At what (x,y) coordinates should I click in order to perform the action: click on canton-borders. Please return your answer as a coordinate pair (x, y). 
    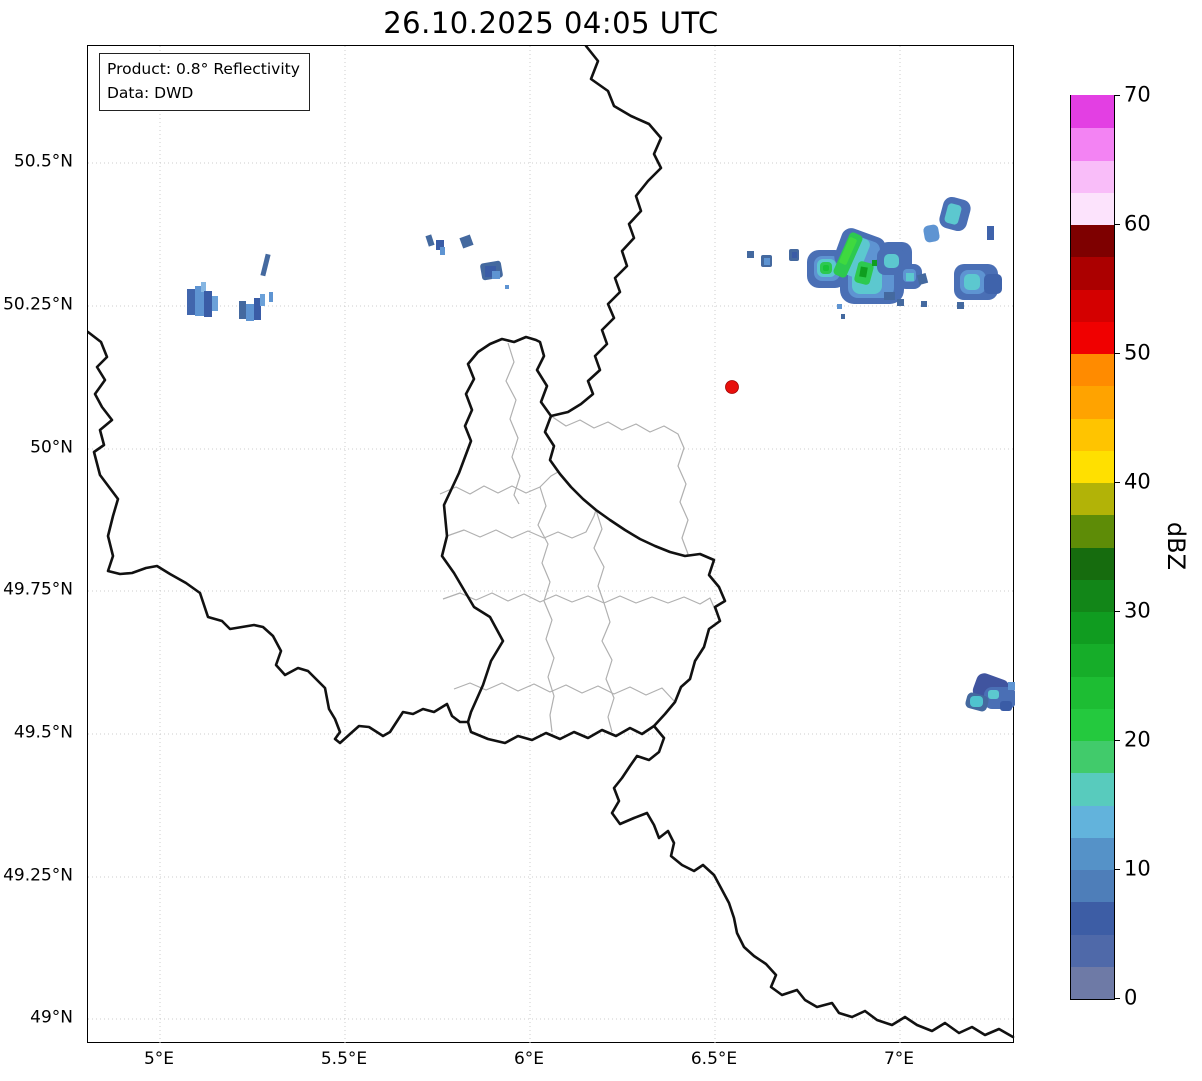
    Looking at the image, I should click on (580, 537).